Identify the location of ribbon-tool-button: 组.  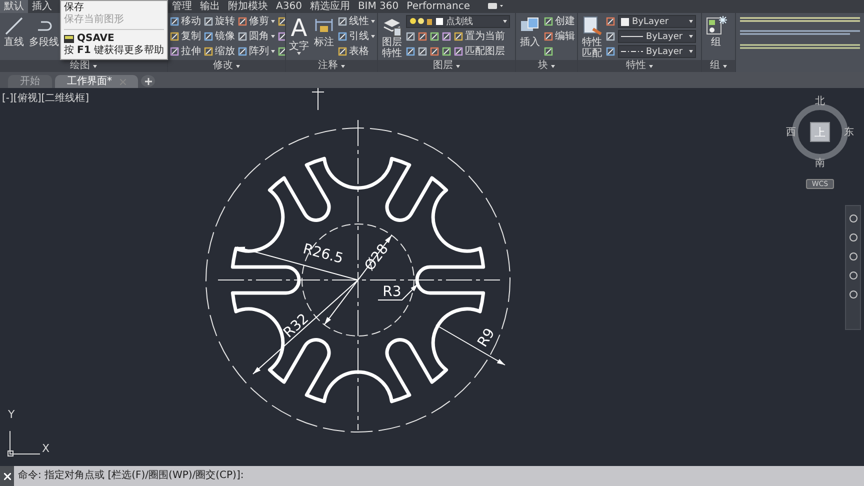
(716, 31).